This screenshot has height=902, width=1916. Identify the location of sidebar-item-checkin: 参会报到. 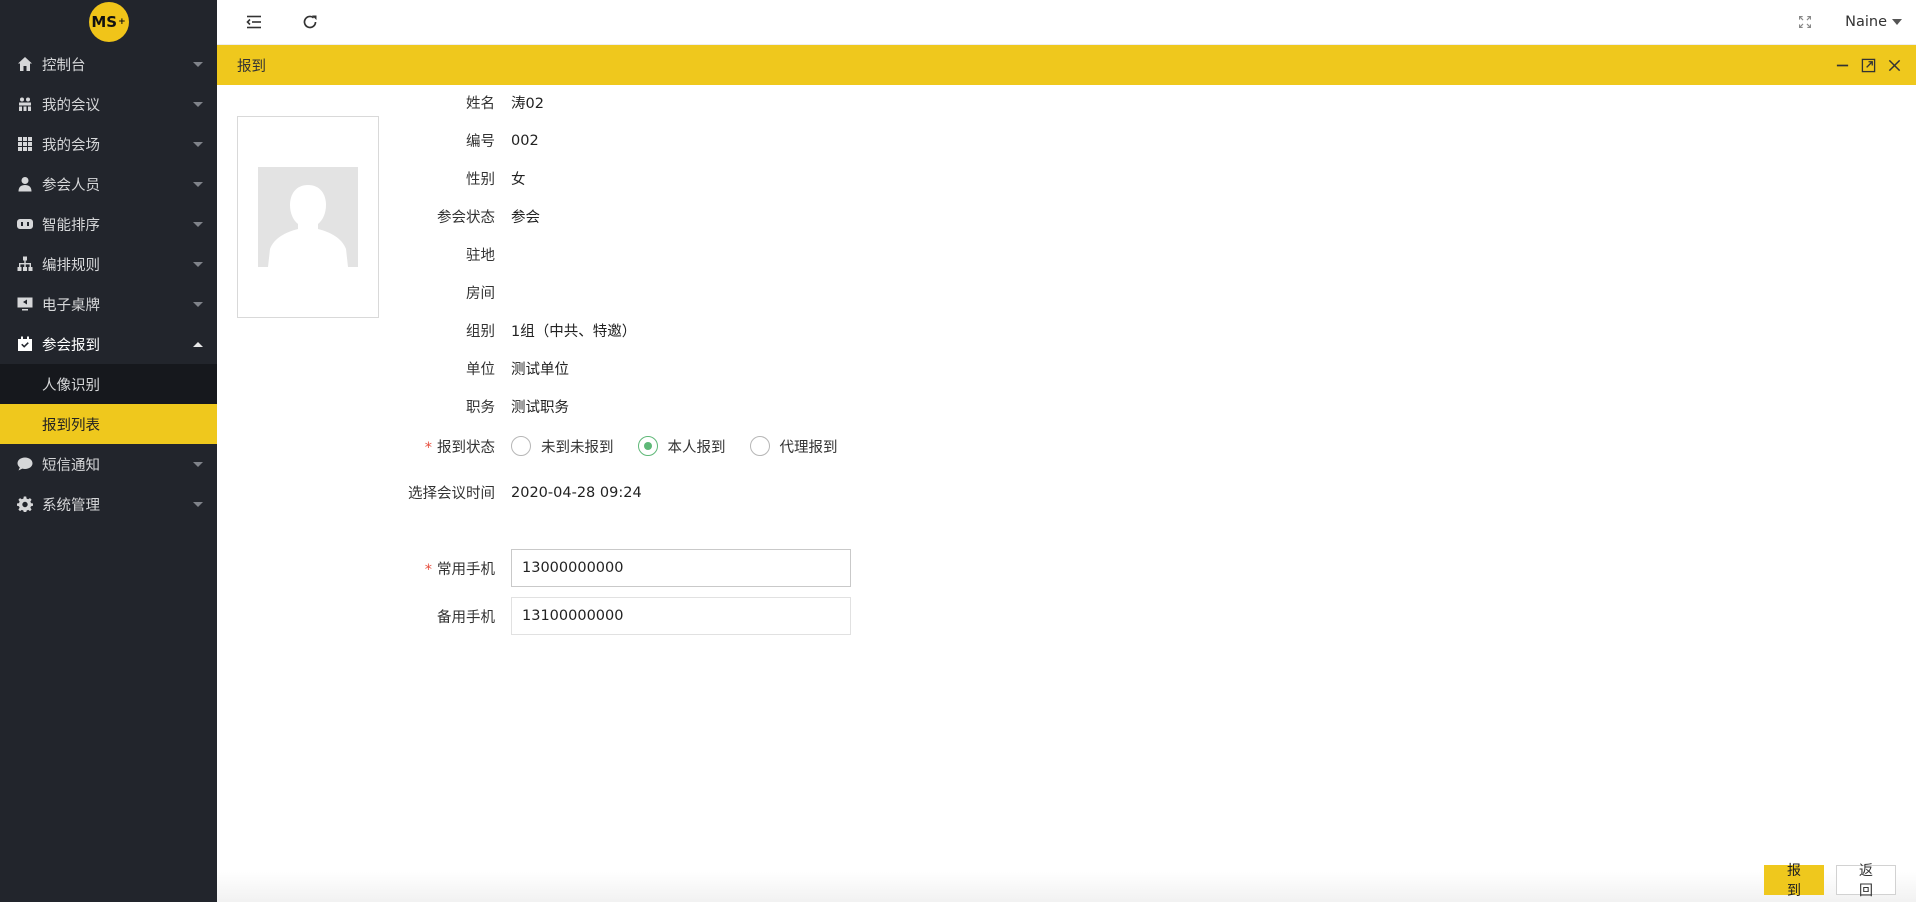
(108, 344).